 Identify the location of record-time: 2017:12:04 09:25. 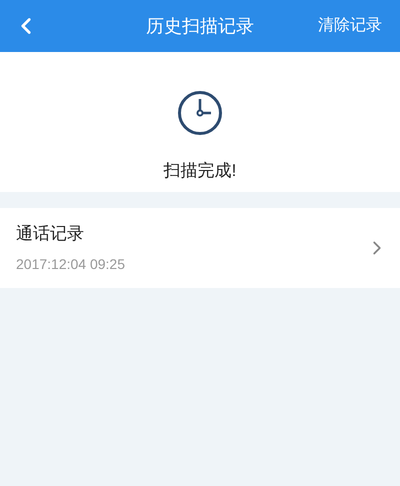
(70, 264).